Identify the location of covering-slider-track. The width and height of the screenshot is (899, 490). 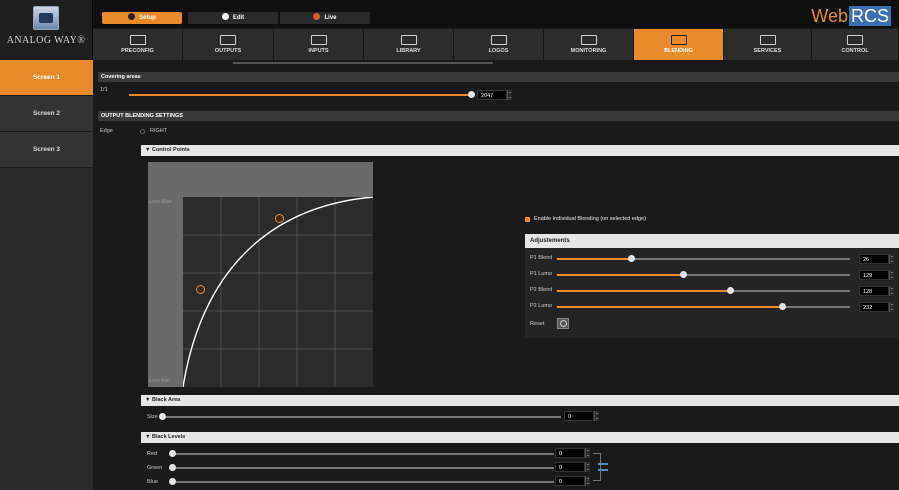
(300, 95).